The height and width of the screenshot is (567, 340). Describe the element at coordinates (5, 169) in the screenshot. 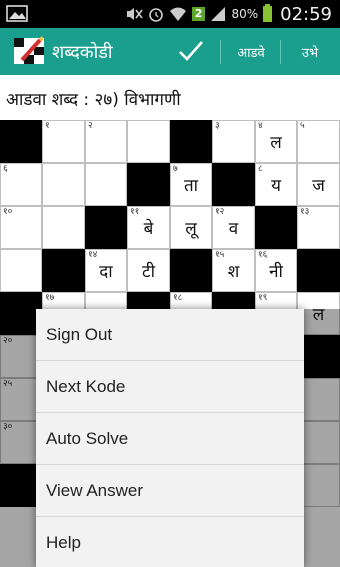

I see `clue-number: ६` at that location.